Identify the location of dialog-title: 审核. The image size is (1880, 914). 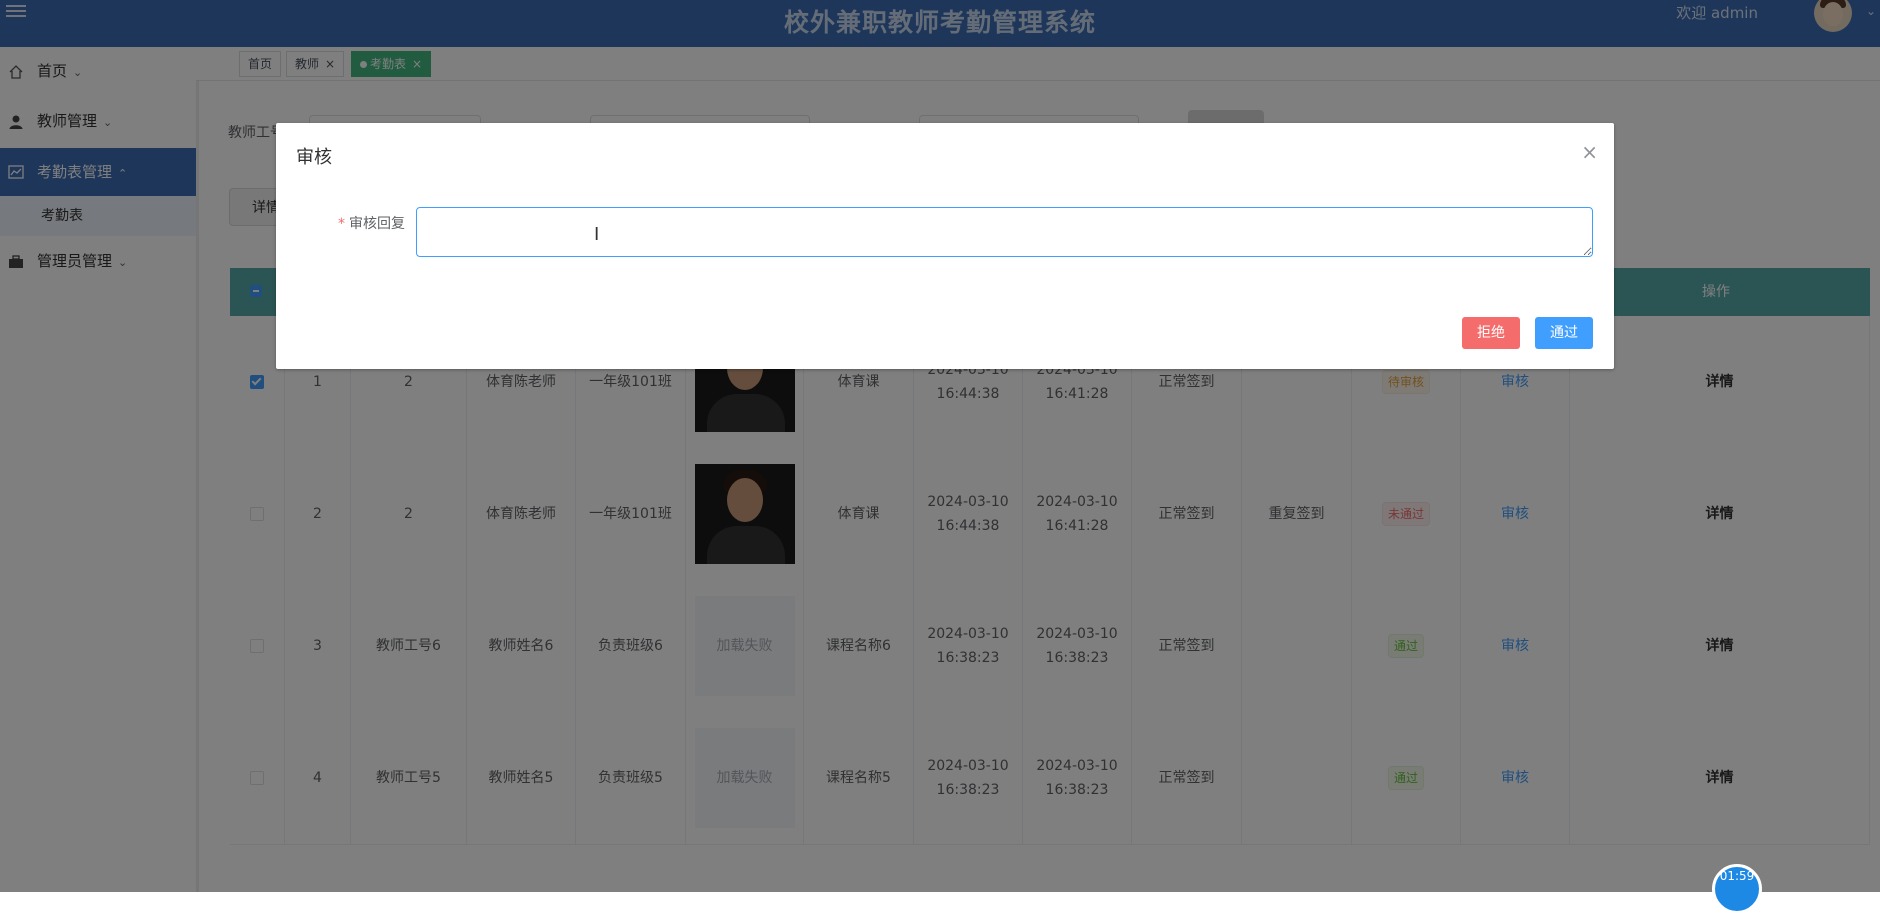
(314, 157).